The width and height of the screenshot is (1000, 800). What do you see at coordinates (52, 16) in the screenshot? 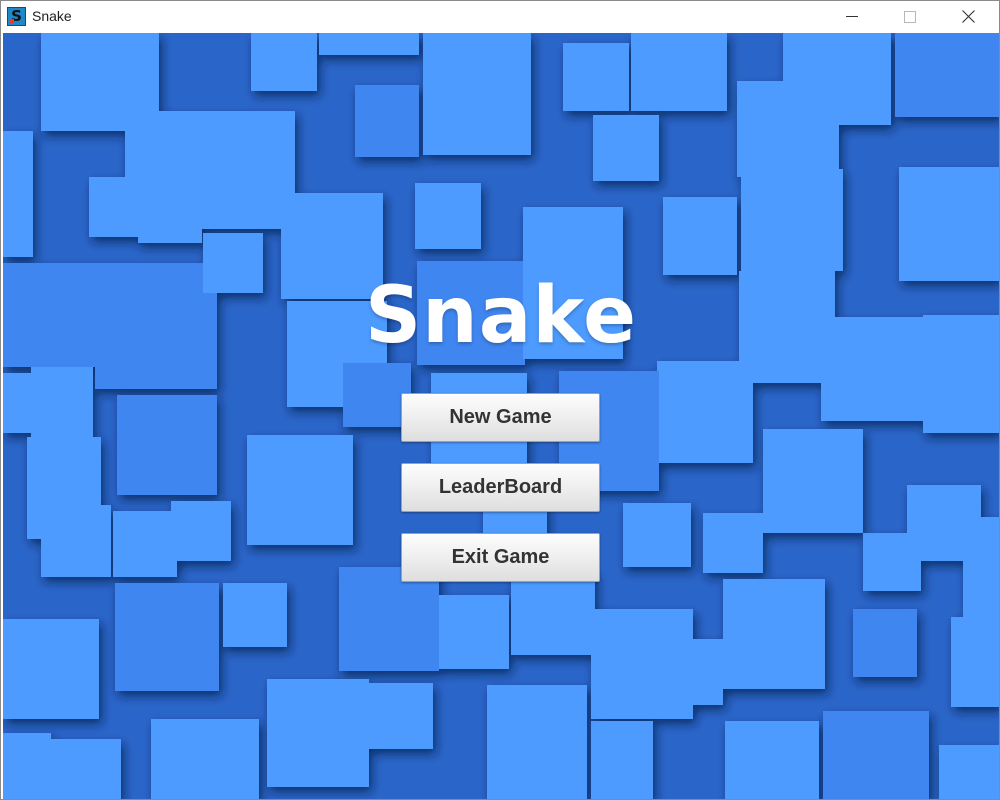
I see `window-title: Snake` at bounding box center [52, 16].